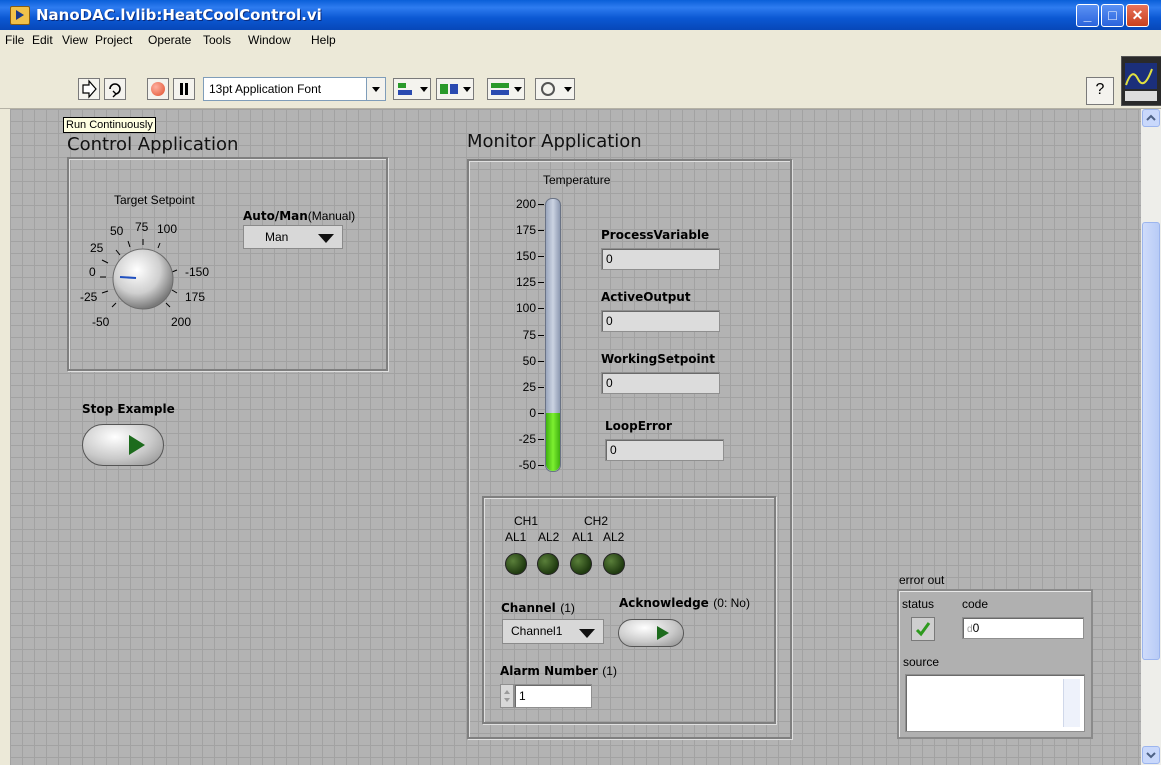 The height and width of the screenshot is (768, 1161). I want to click on menu-help: Help, so click(323, 40).